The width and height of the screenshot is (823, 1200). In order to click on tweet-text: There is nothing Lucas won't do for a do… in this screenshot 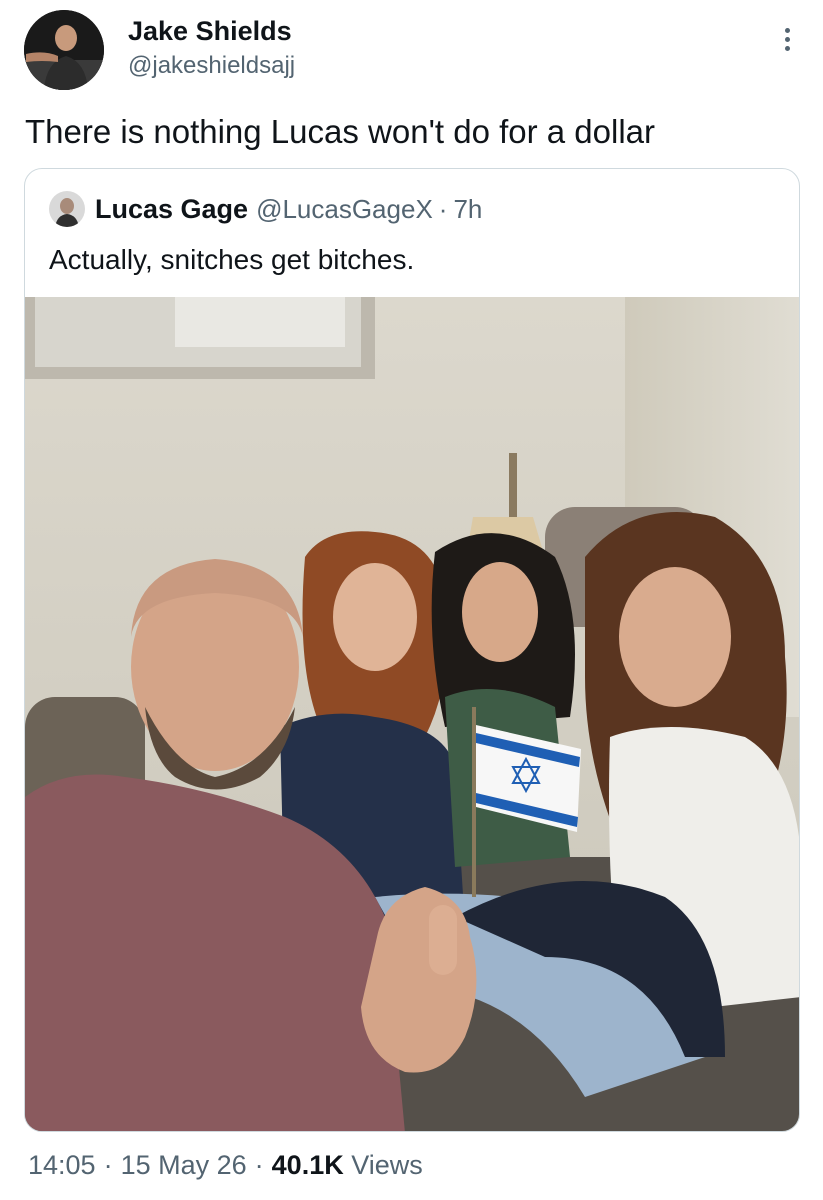, I will do `click(340, 131)`.